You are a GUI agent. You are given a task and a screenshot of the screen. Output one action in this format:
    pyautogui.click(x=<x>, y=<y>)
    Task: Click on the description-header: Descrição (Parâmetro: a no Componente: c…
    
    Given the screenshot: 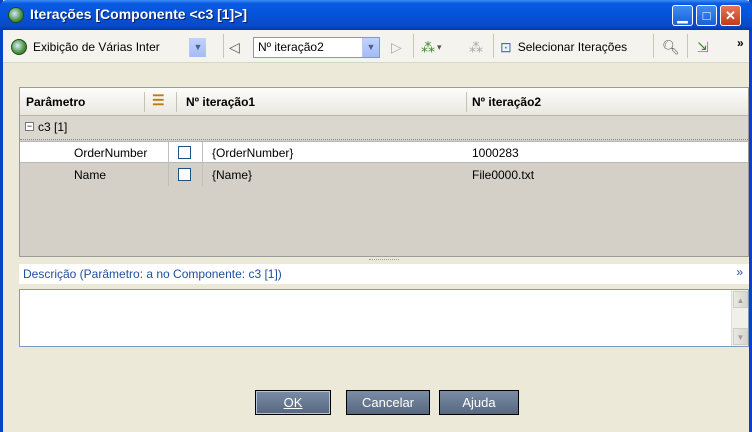 What is the action you would take?
    pyautogui.click(x=384, y=274)
    